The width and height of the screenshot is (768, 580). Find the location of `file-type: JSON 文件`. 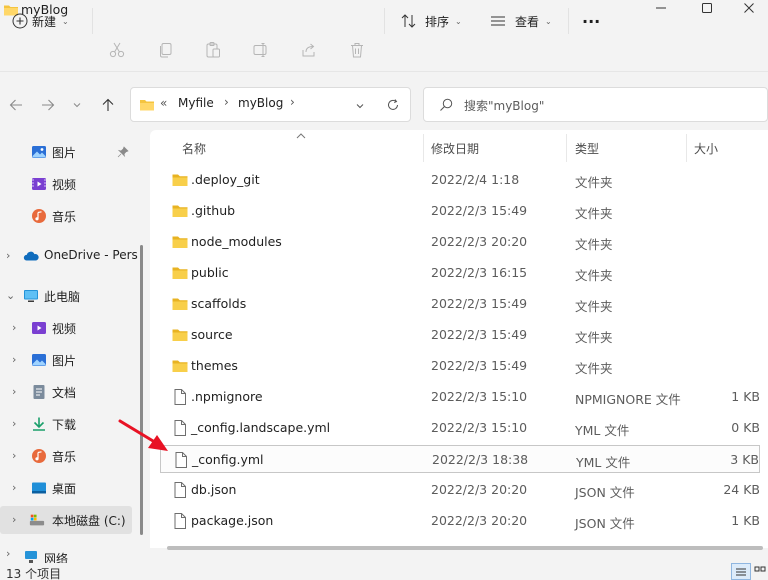

file-type: JSON 文件 is located at coordinates (605, 492).